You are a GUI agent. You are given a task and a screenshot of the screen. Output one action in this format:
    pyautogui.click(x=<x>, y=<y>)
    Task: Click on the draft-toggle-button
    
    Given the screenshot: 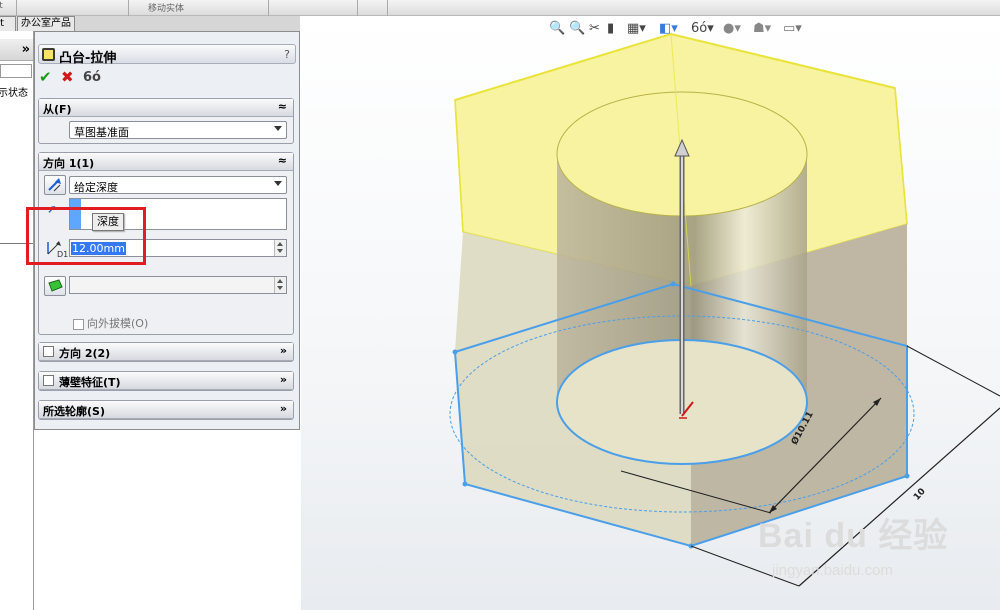 What is the action you would take?
    pyautogui.click(x=55, y=286)
    